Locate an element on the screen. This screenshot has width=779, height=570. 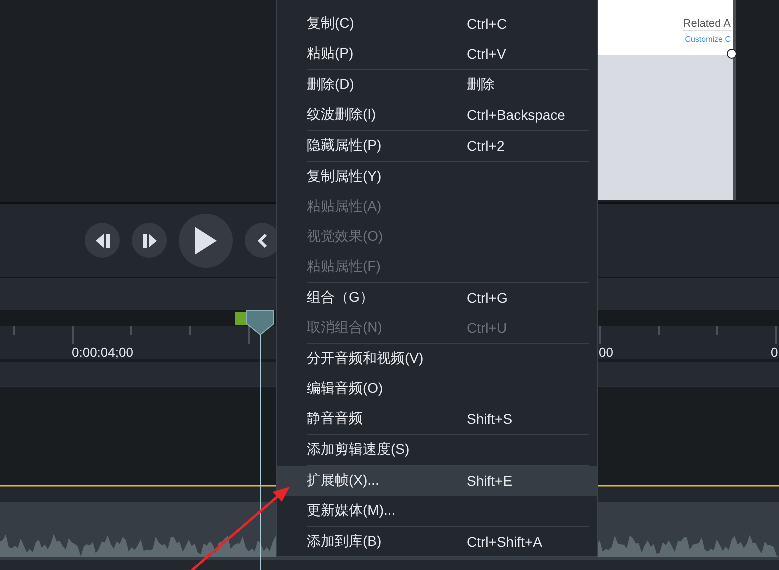
time-label: 0 is located at coordinates (774, 352).